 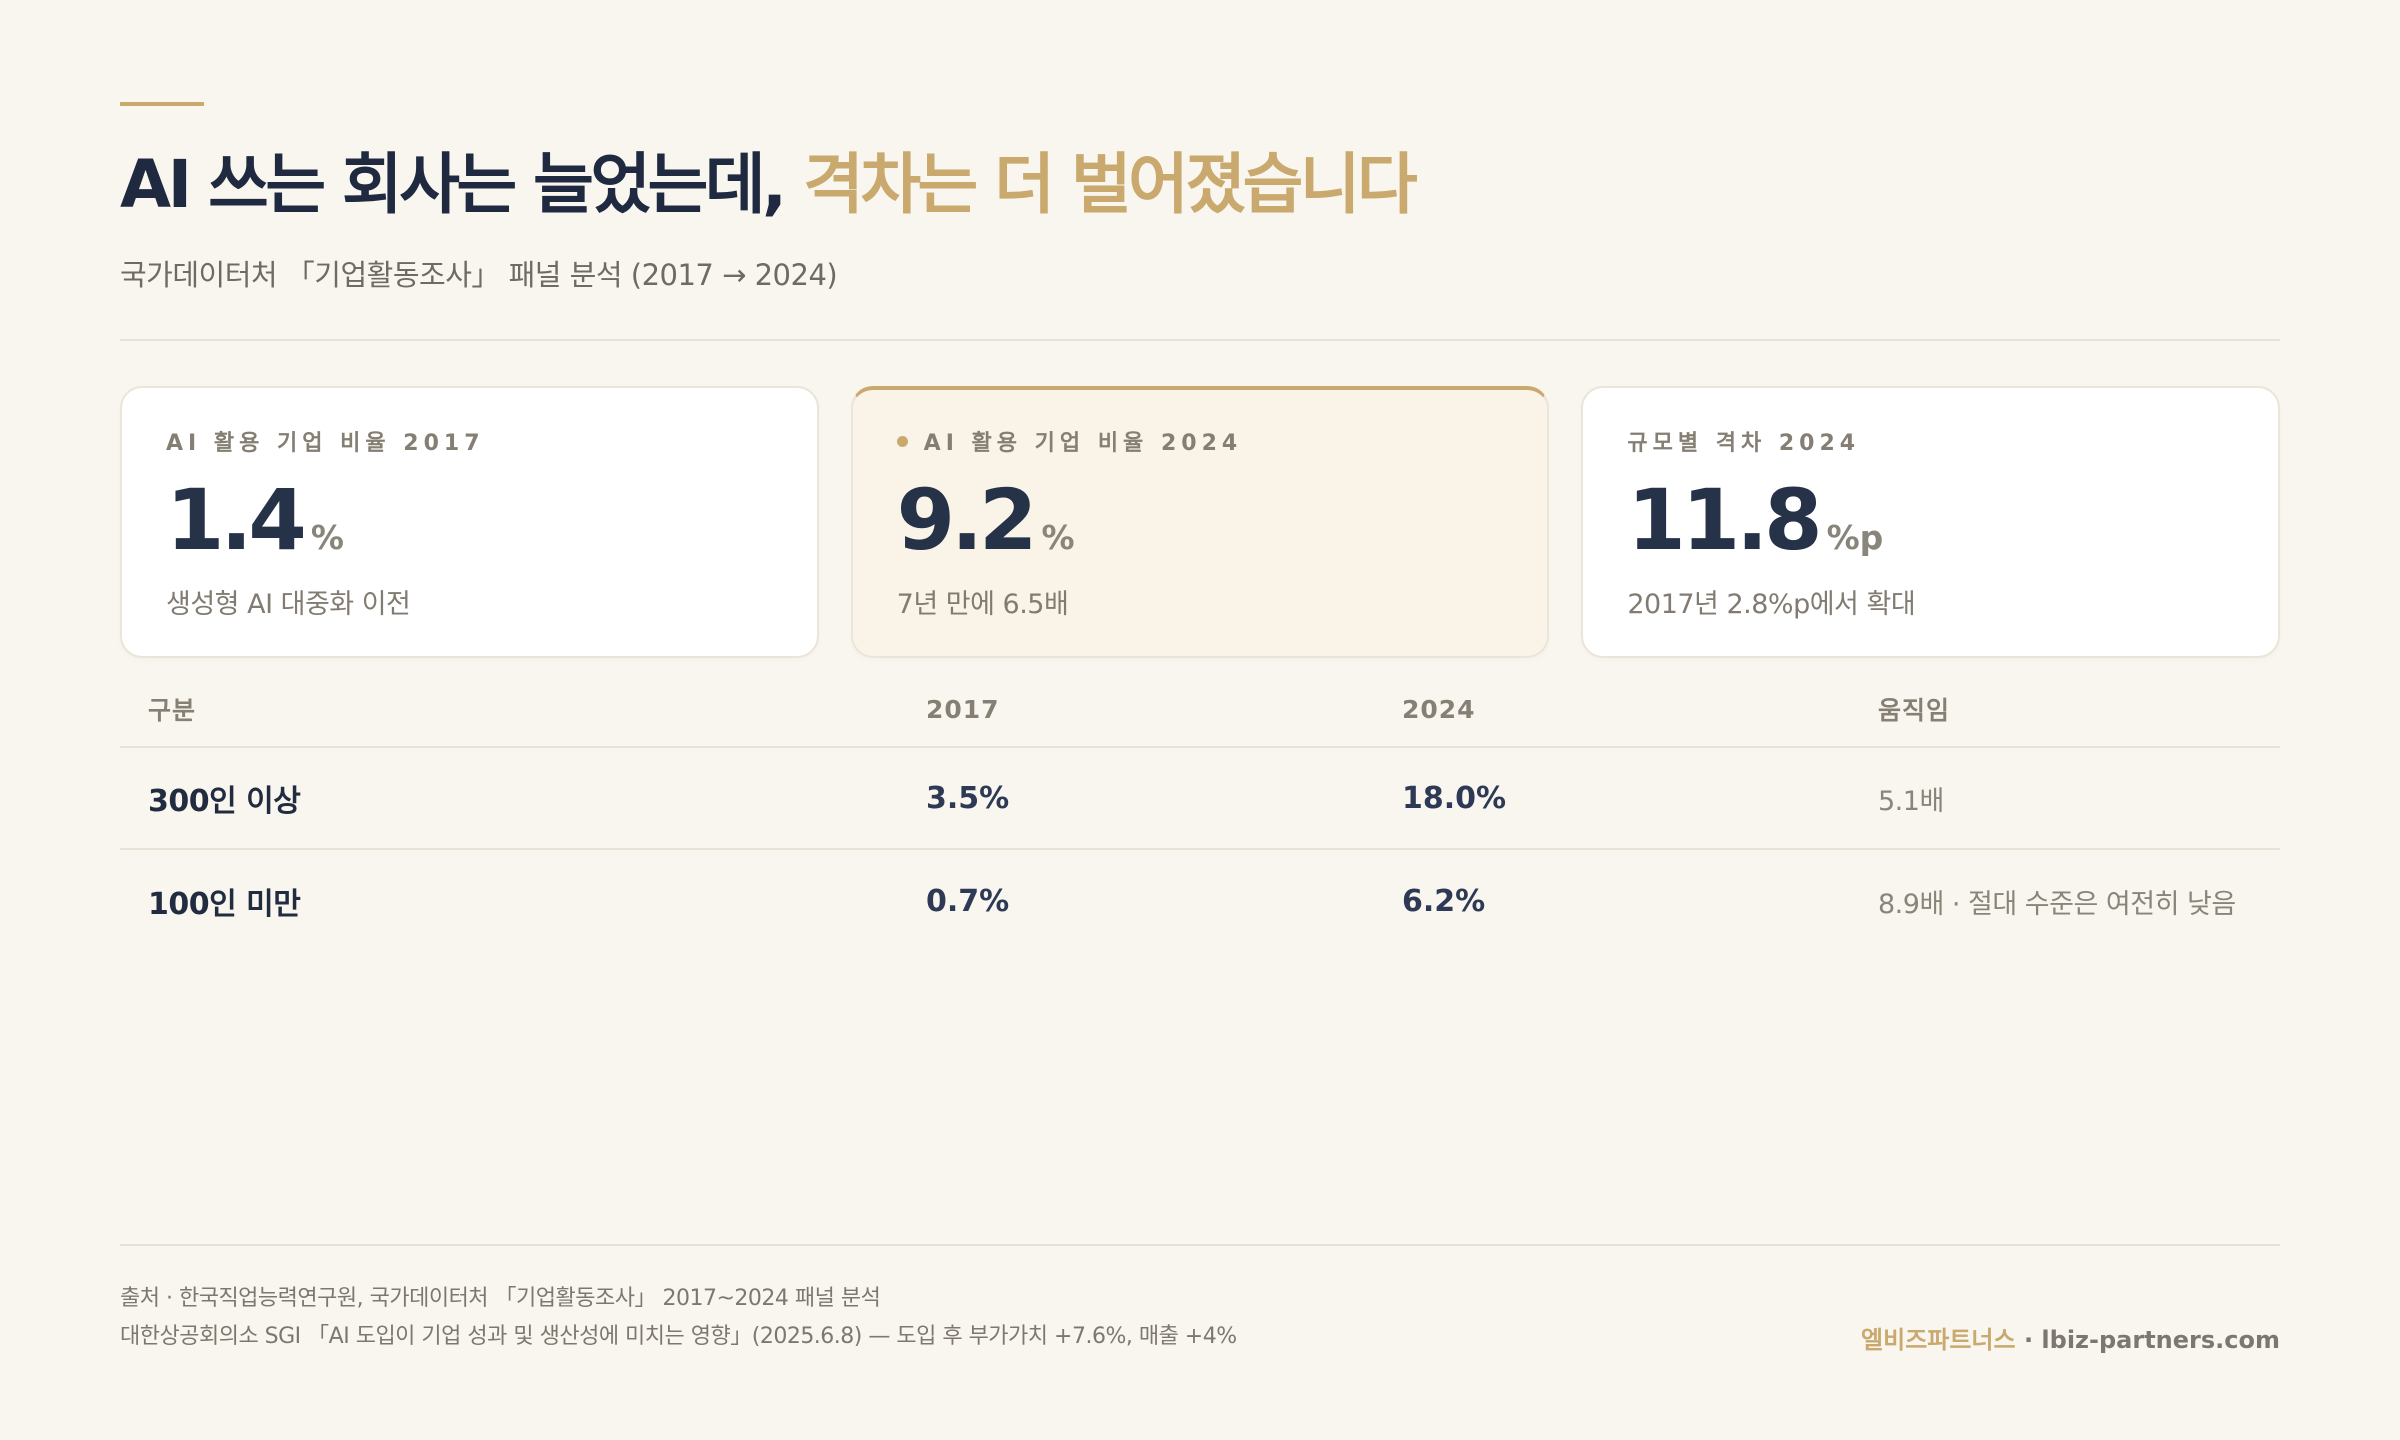 I want to click on table-cell-category: 100인 미만, so click(x=224, y=904).